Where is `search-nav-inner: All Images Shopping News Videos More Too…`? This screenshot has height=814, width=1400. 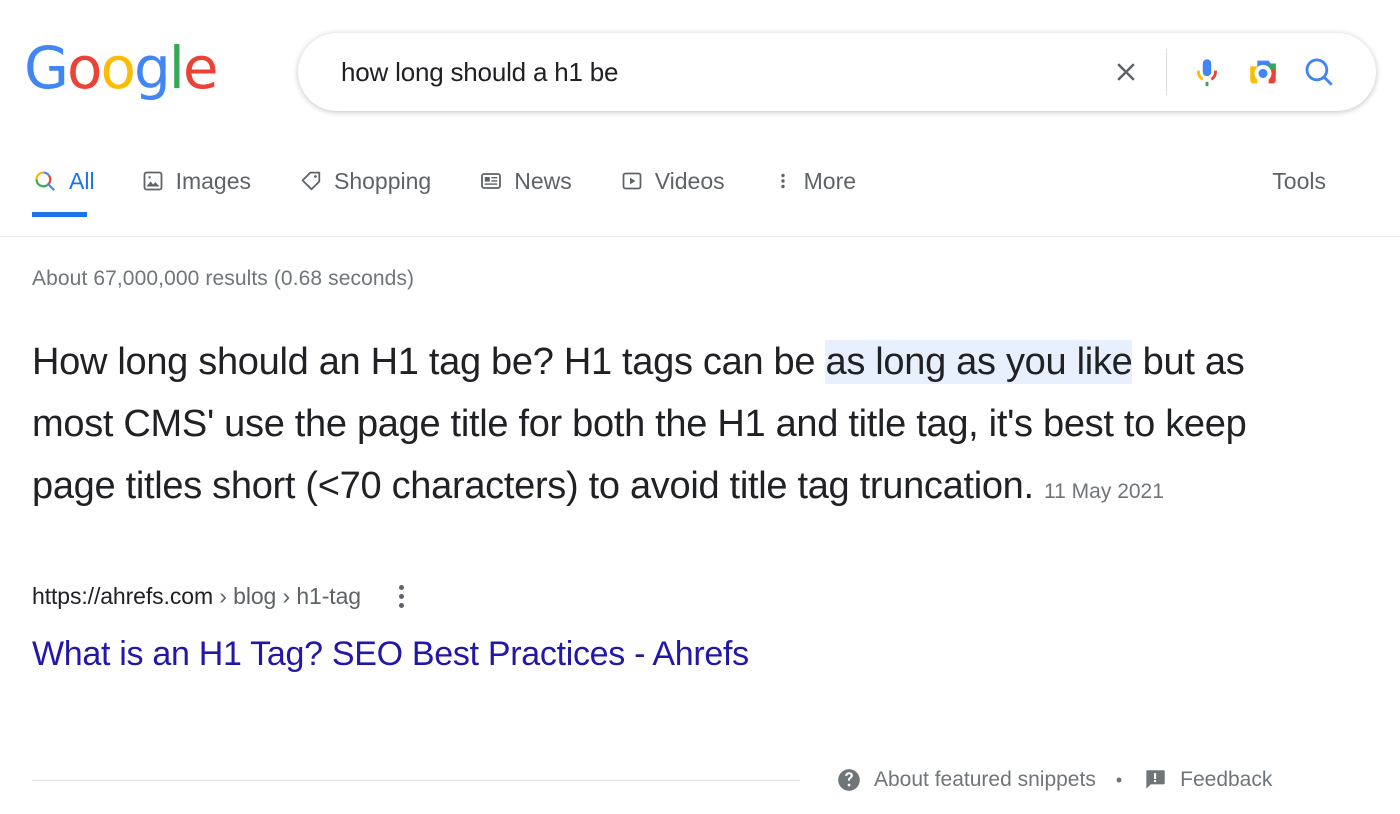
search-nav-inner: All Images Shopping News Videos More Too… is located at coordinates (700, 190).